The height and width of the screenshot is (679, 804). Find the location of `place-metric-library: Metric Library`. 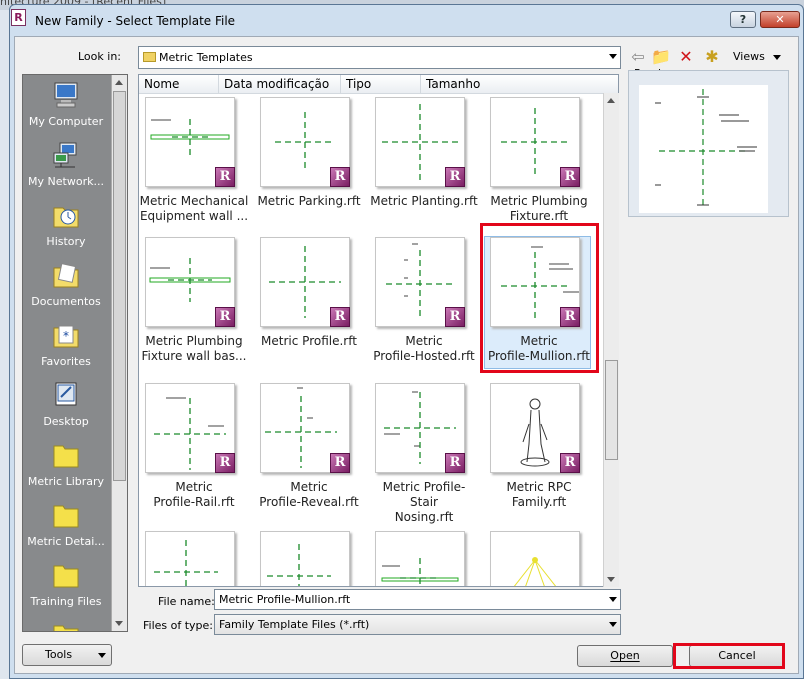

place-metric-library: Metric Library is located at coordinates (66, 465).